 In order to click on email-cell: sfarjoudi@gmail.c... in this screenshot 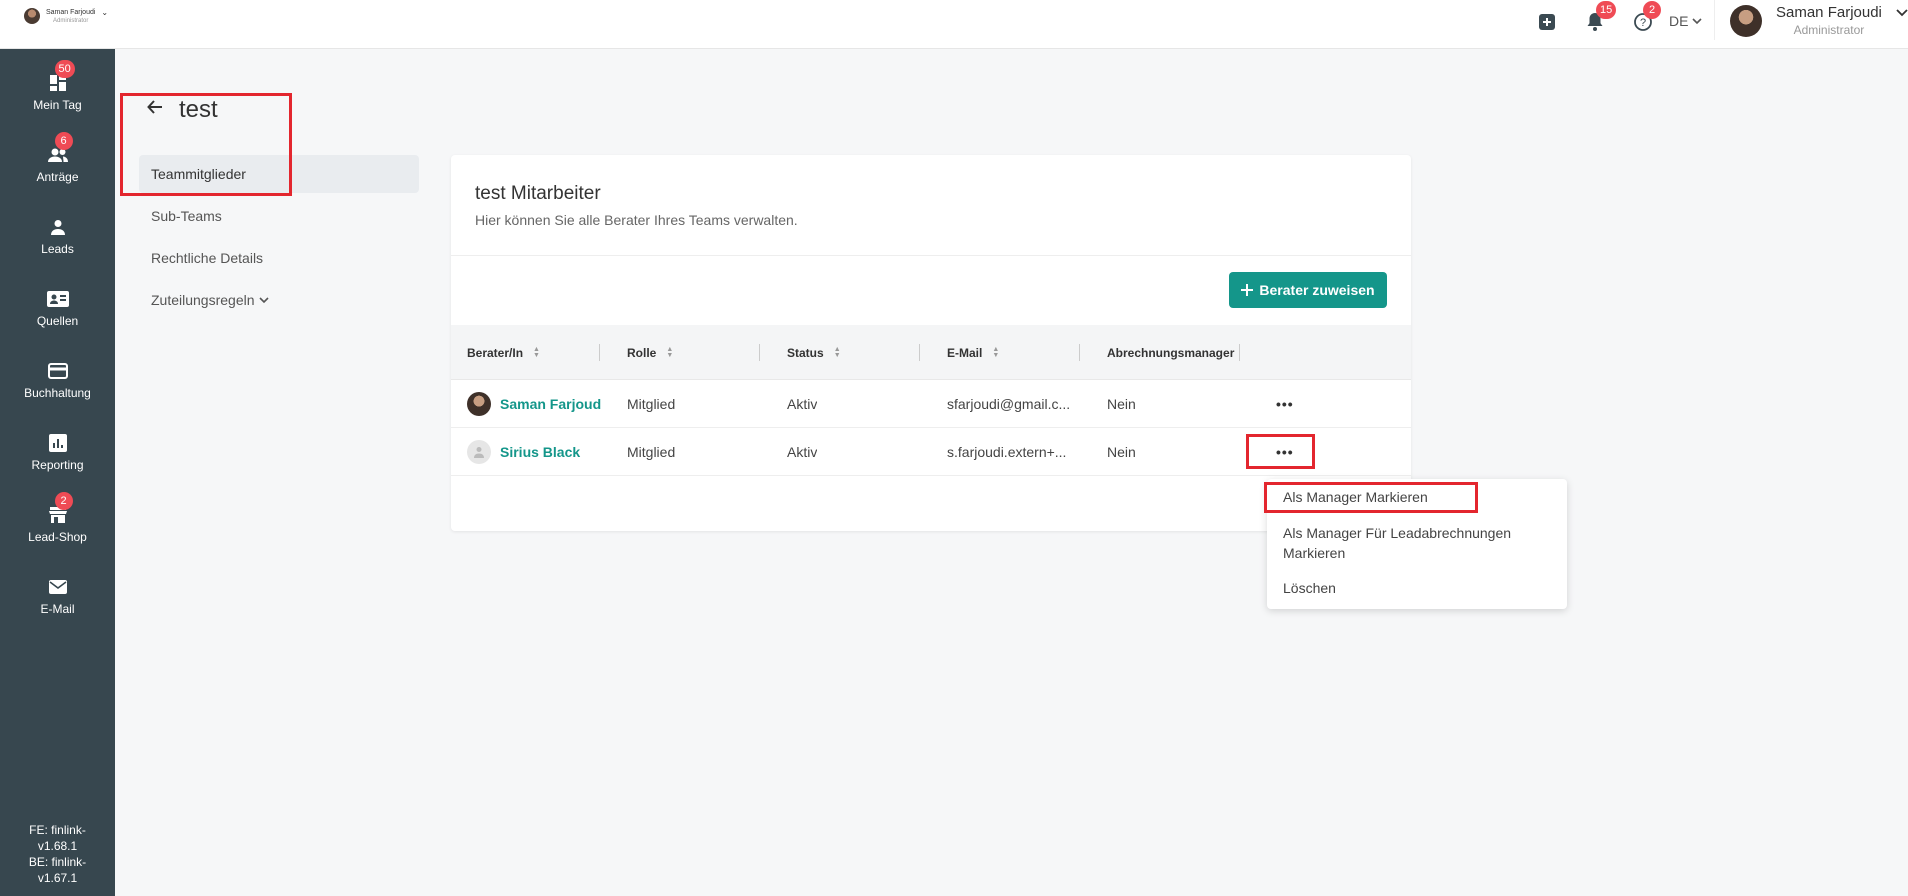, I will do `click(1009, 404)`.